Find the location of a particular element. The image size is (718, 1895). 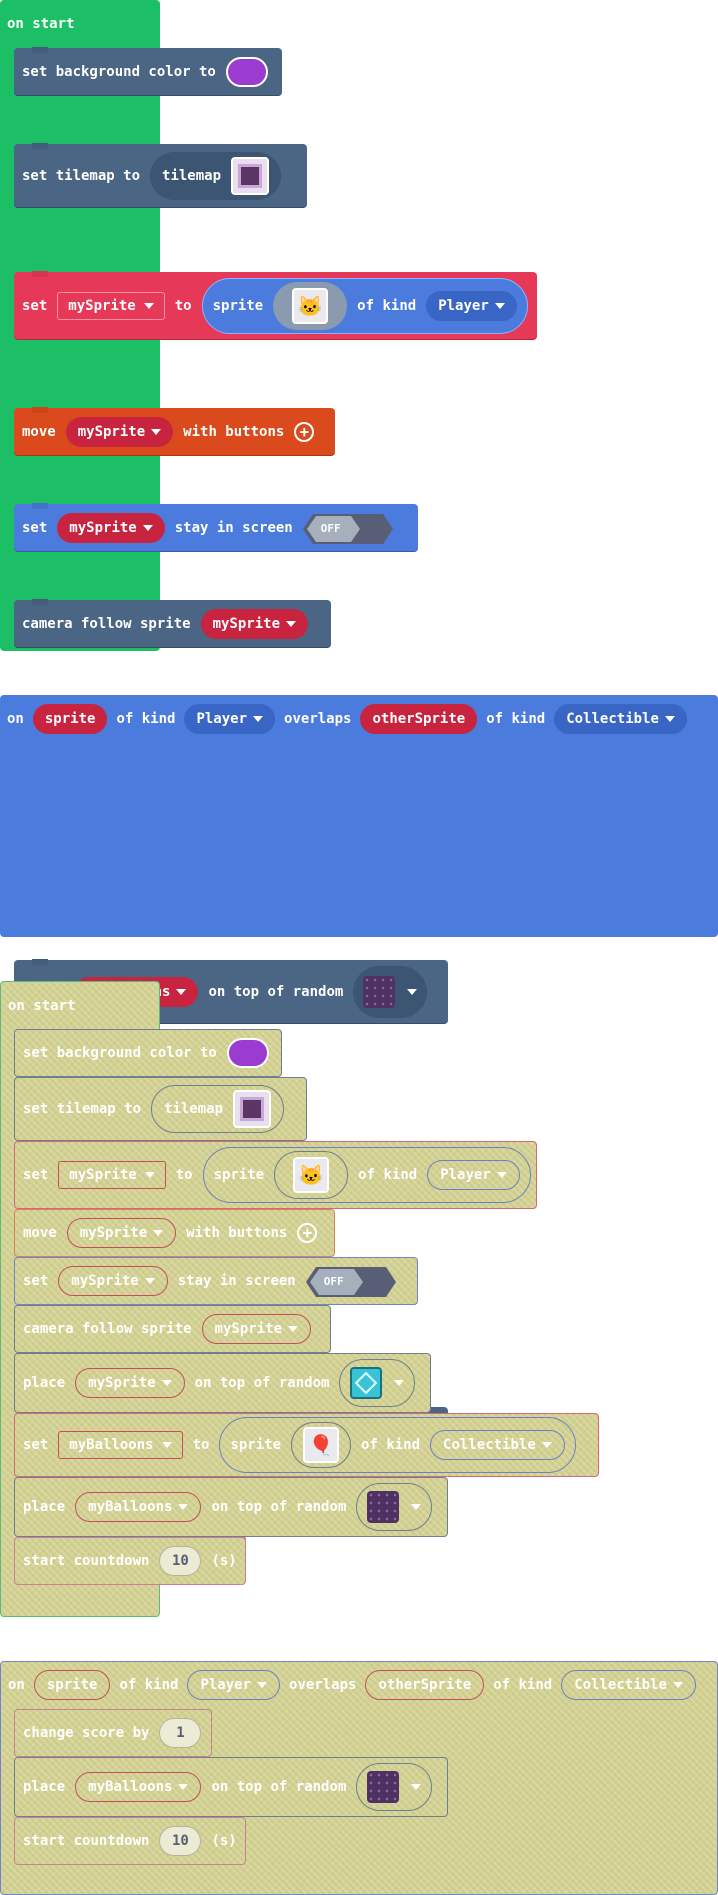

move-with-buttons-block: move mySprite with buttons + is located at coordinates (174, 432).